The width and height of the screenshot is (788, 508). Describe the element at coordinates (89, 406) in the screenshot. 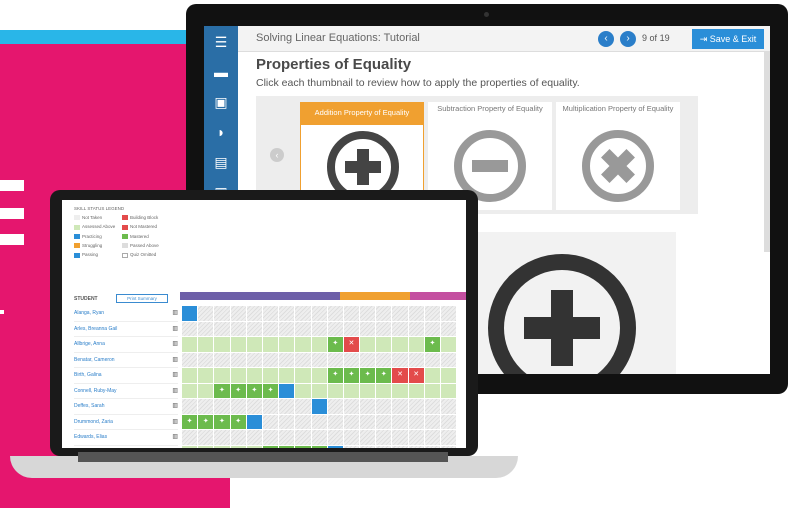

I see `student-name: Deffes, Sarah` at that location.